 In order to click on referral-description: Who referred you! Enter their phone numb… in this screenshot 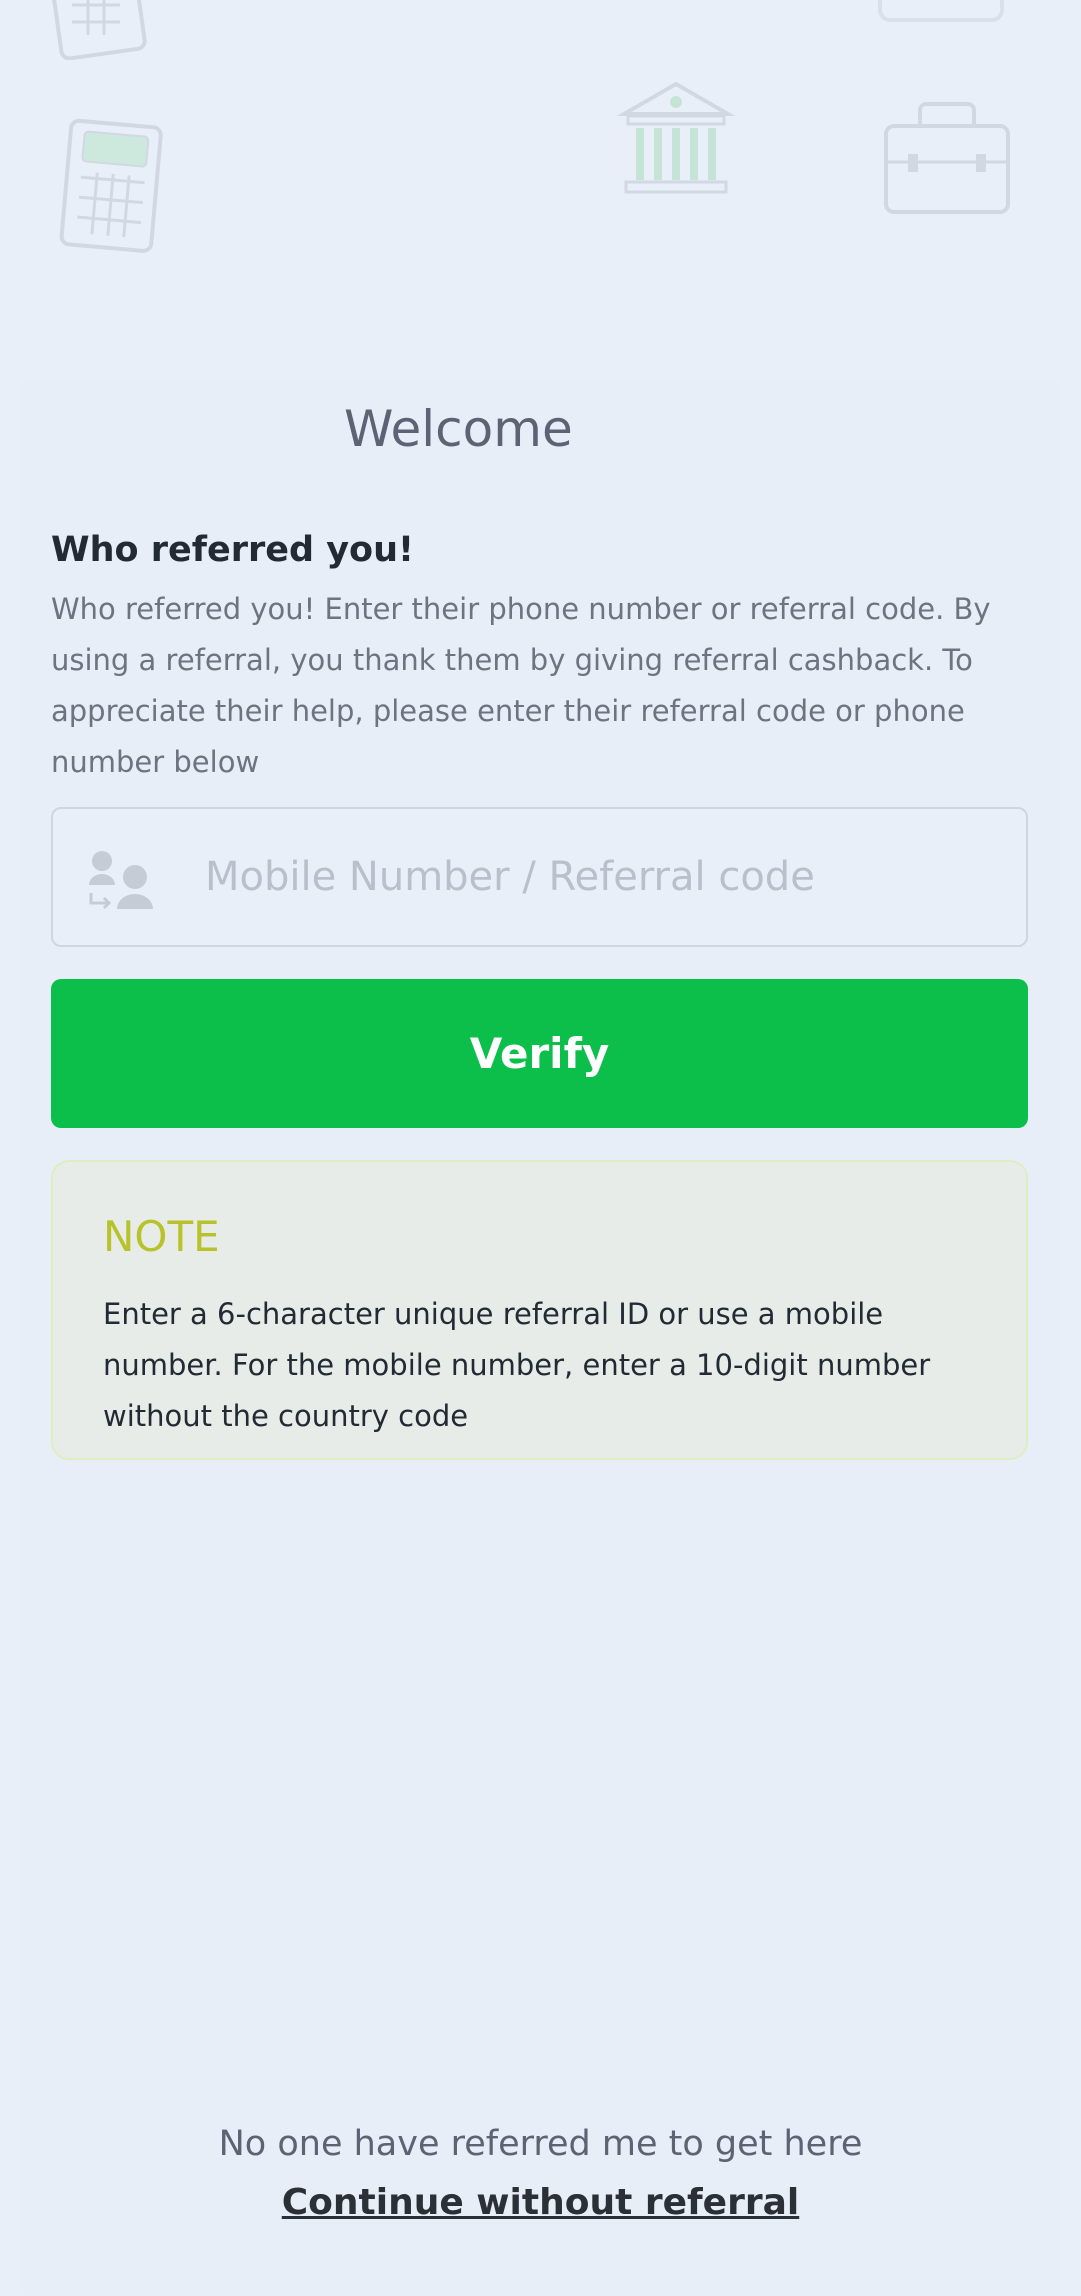, I will do `click(521, 685)`.